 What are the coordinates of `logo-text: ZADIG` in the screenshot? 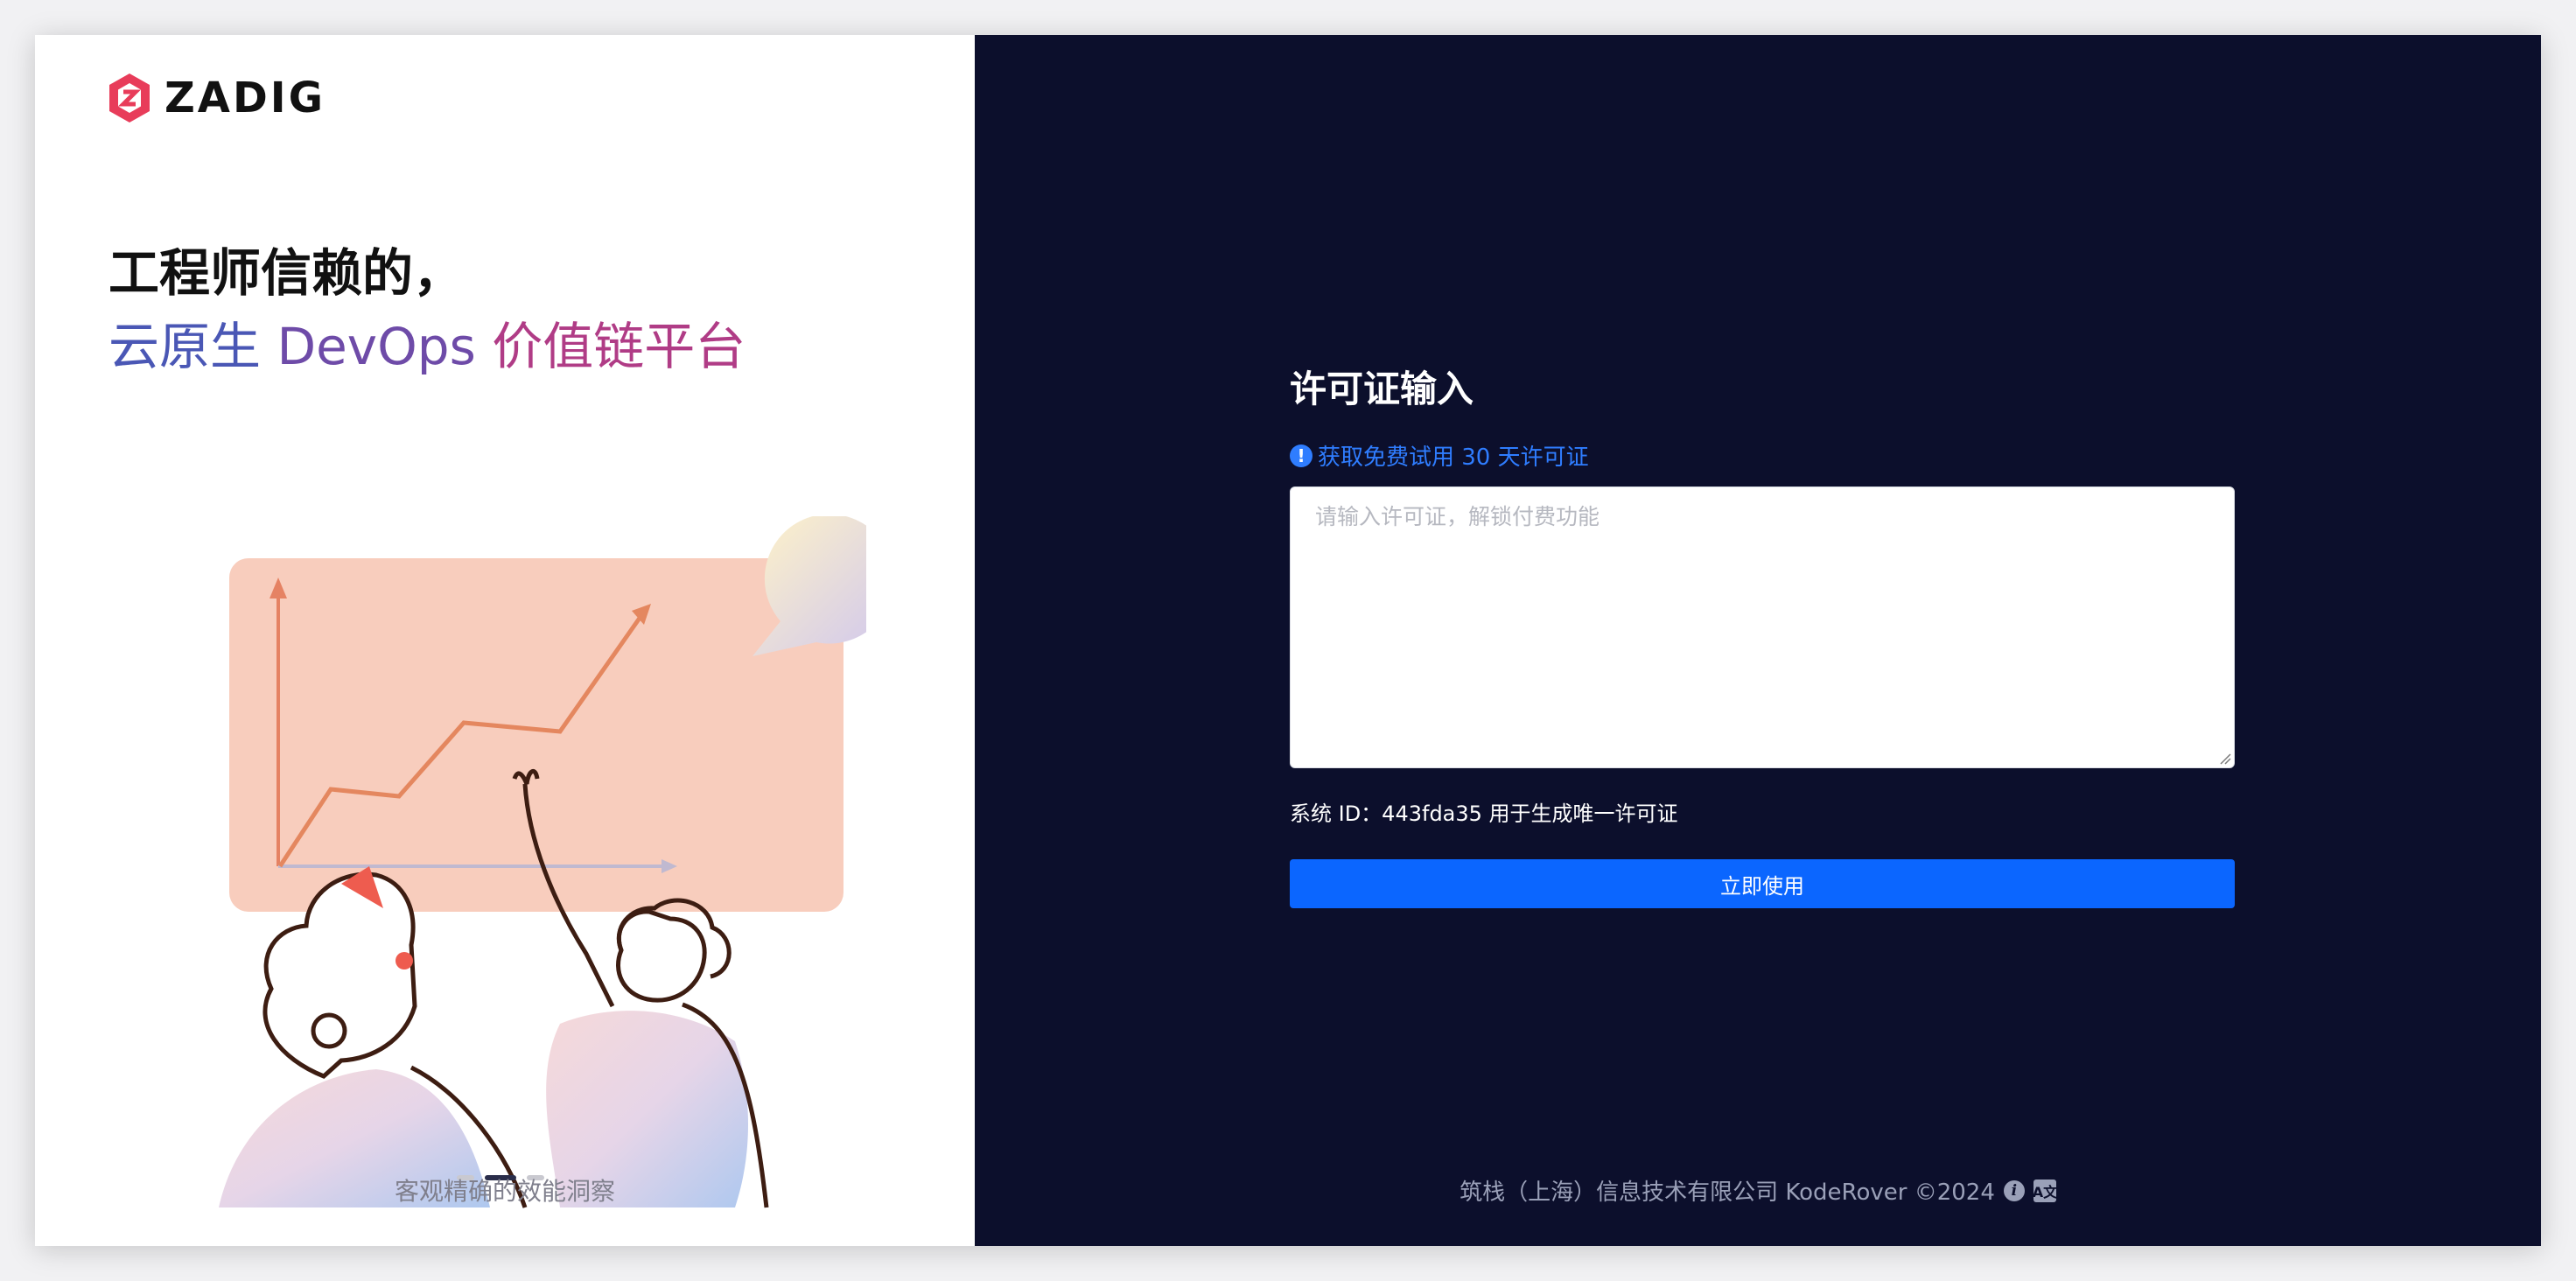 It's located at (245, 98).